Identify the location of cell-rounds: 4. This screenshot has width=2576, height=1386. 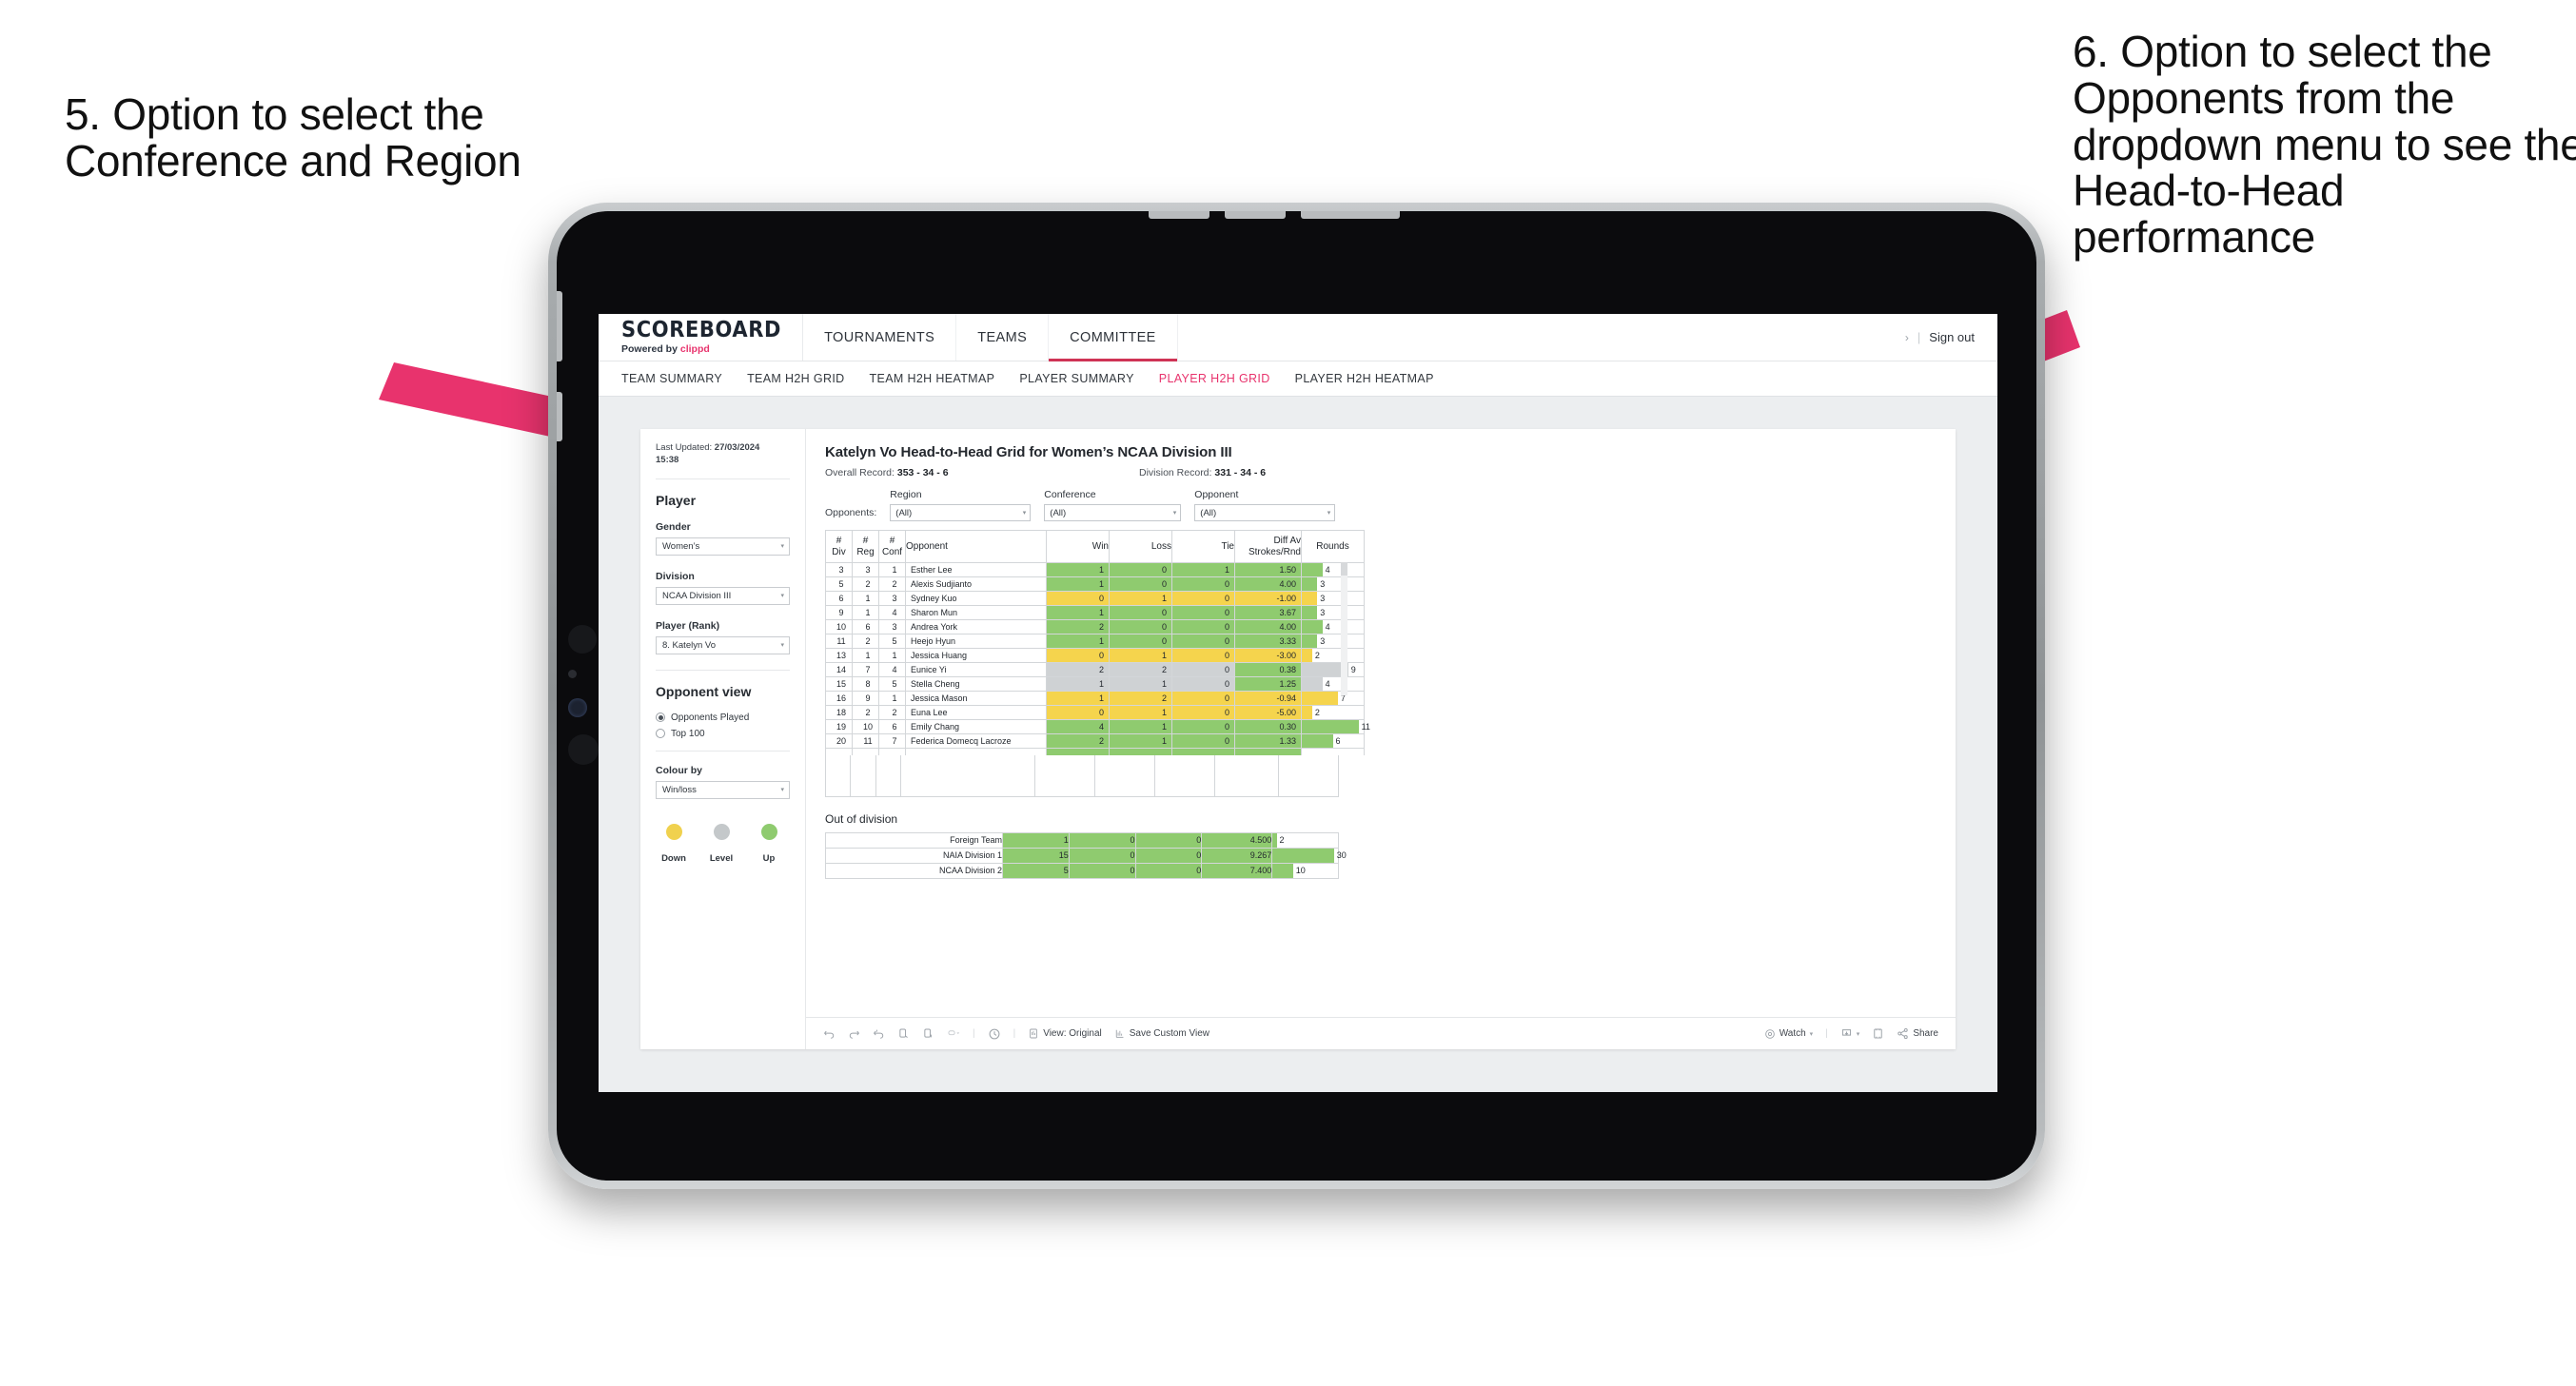
(1333, 569).